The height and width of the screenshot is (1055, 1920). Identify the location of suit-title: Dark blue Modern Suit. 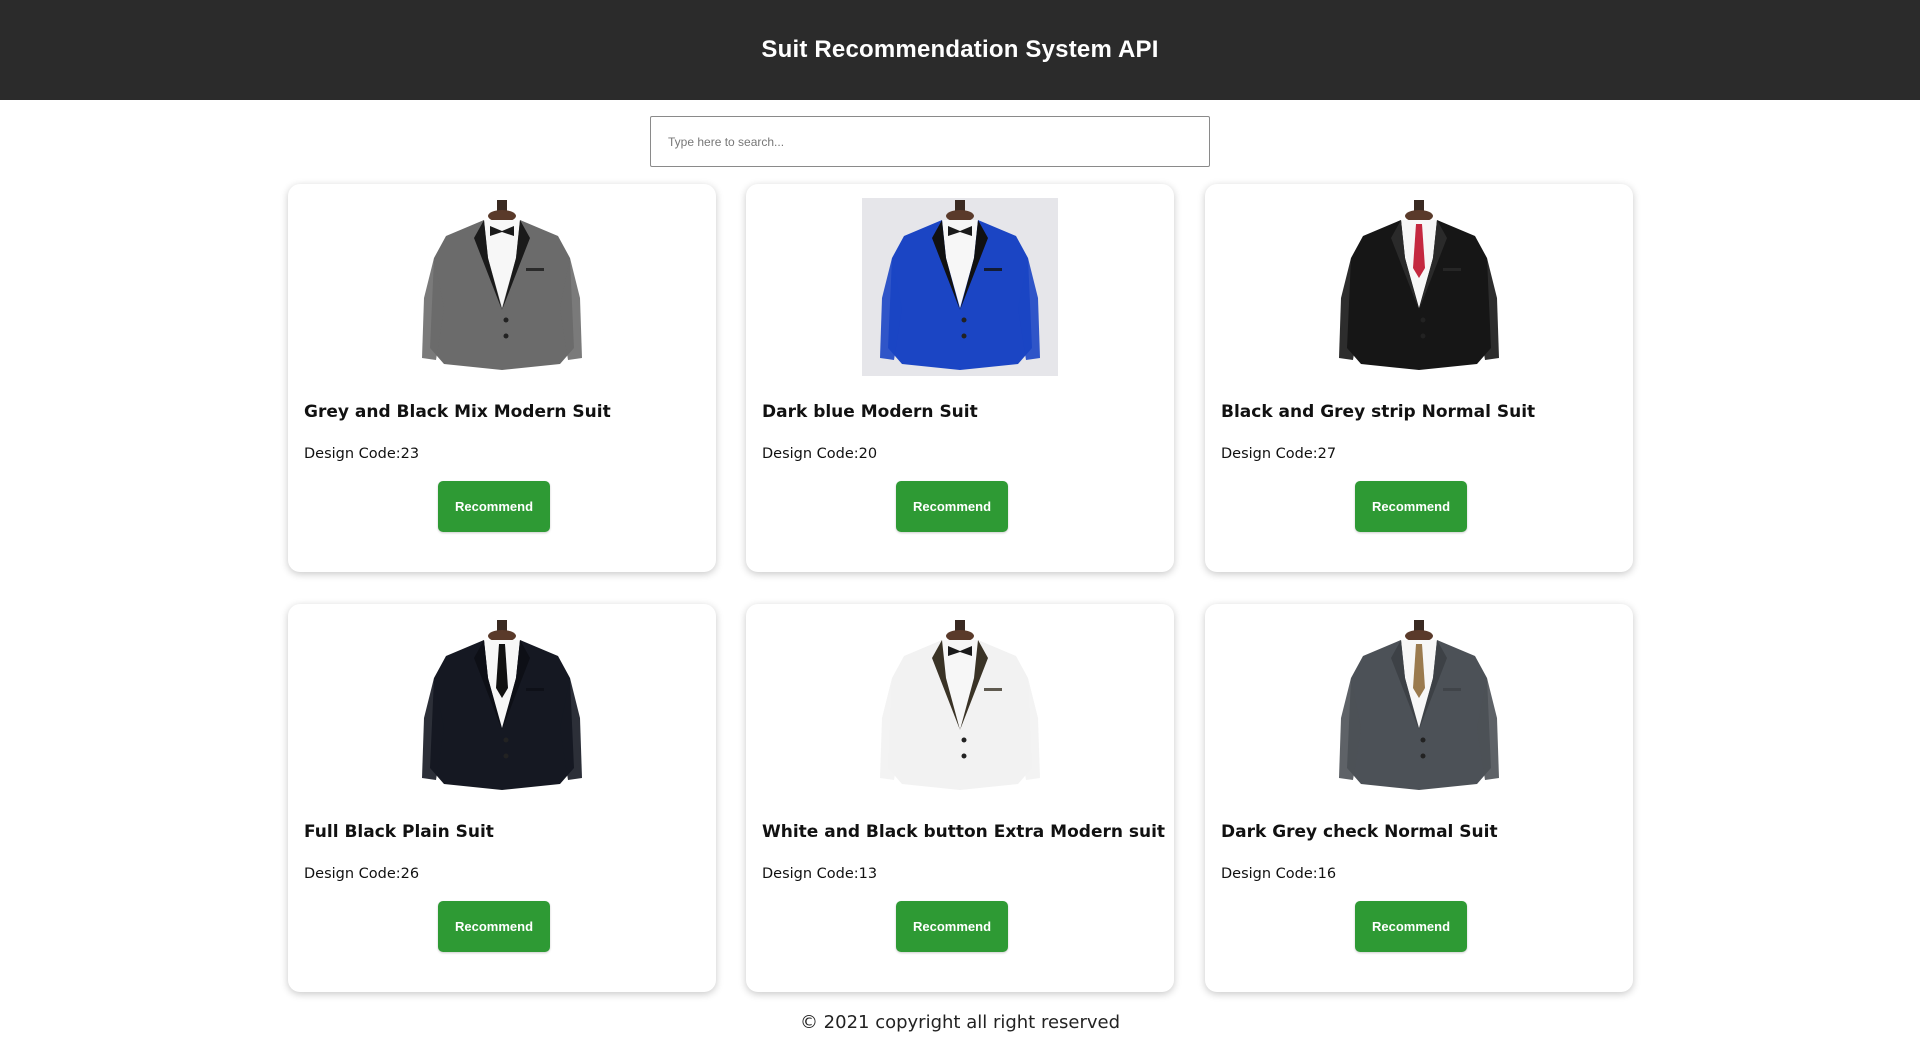
(870, 412).